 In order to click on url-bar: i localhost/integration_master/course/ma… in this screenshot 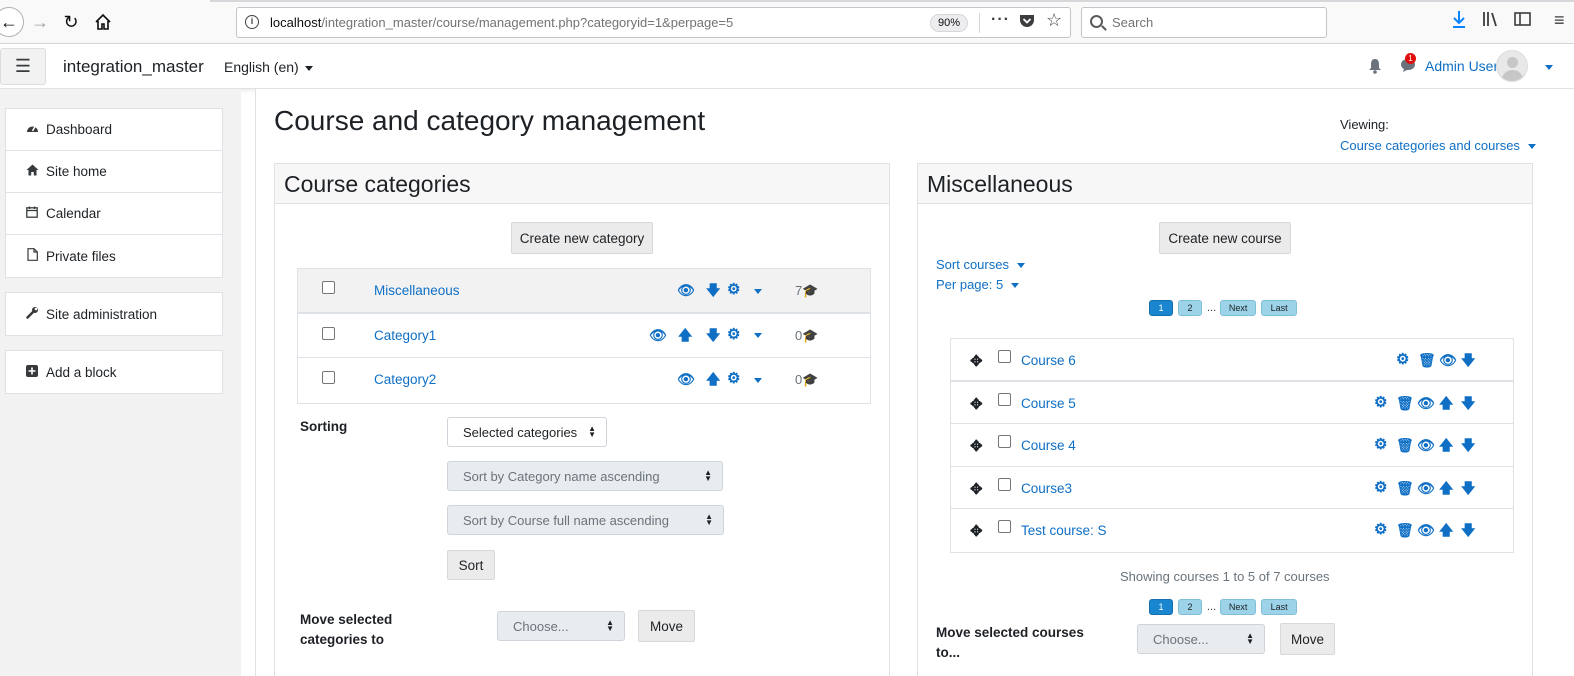, I will do `click(653, 22)`.